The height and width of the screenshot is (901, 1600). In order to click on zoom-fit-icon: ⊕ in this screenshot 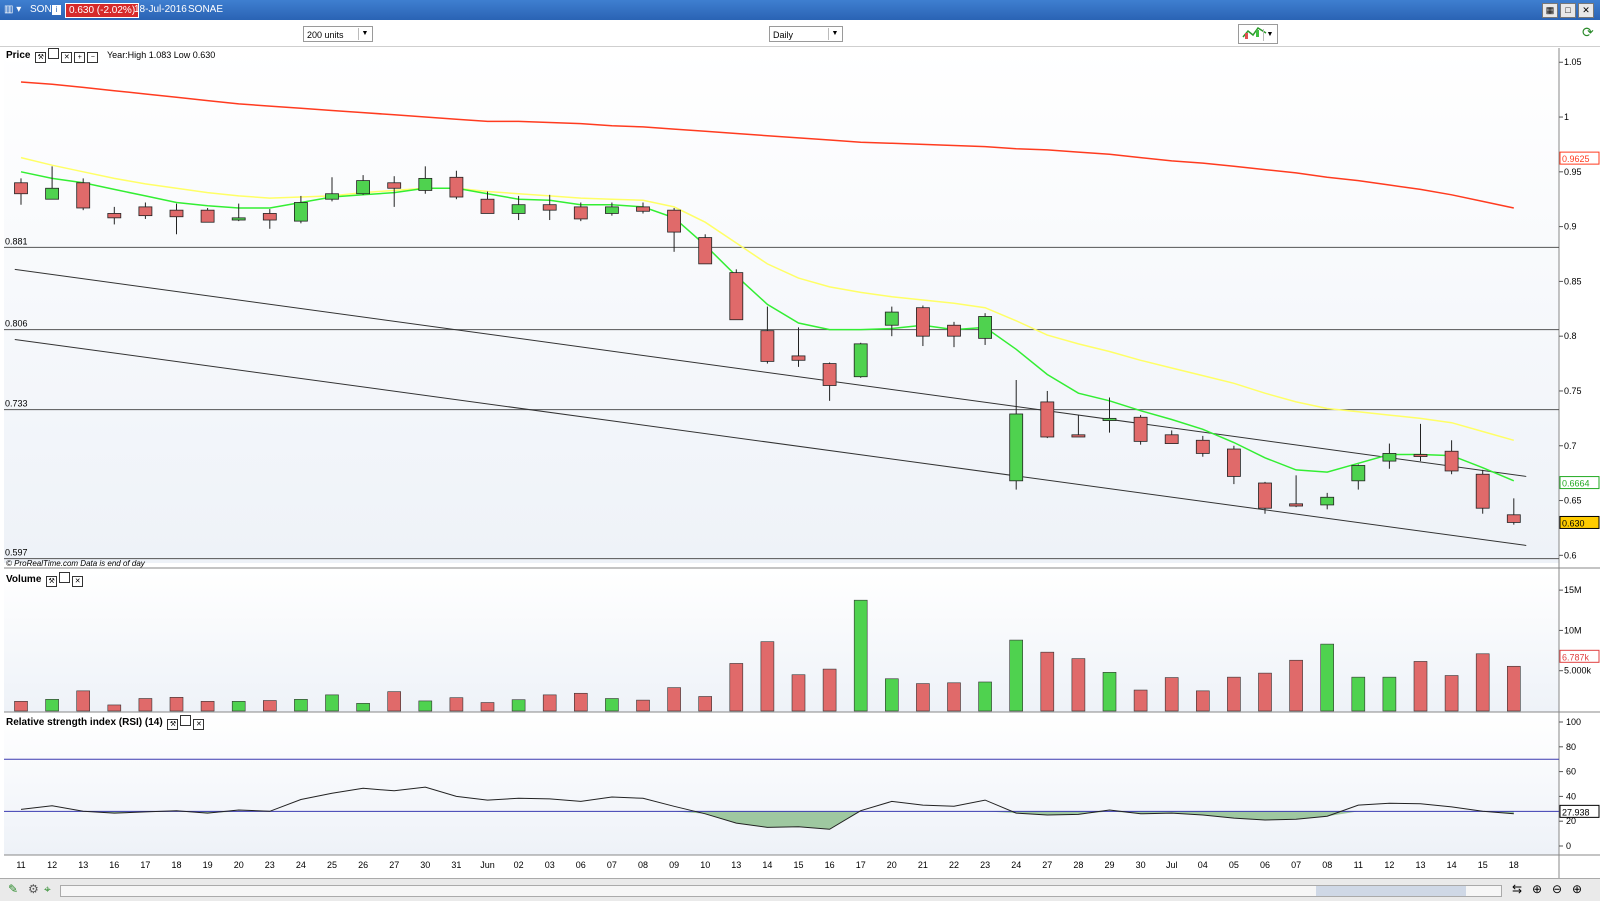, I will do `click(1537, 889)`.